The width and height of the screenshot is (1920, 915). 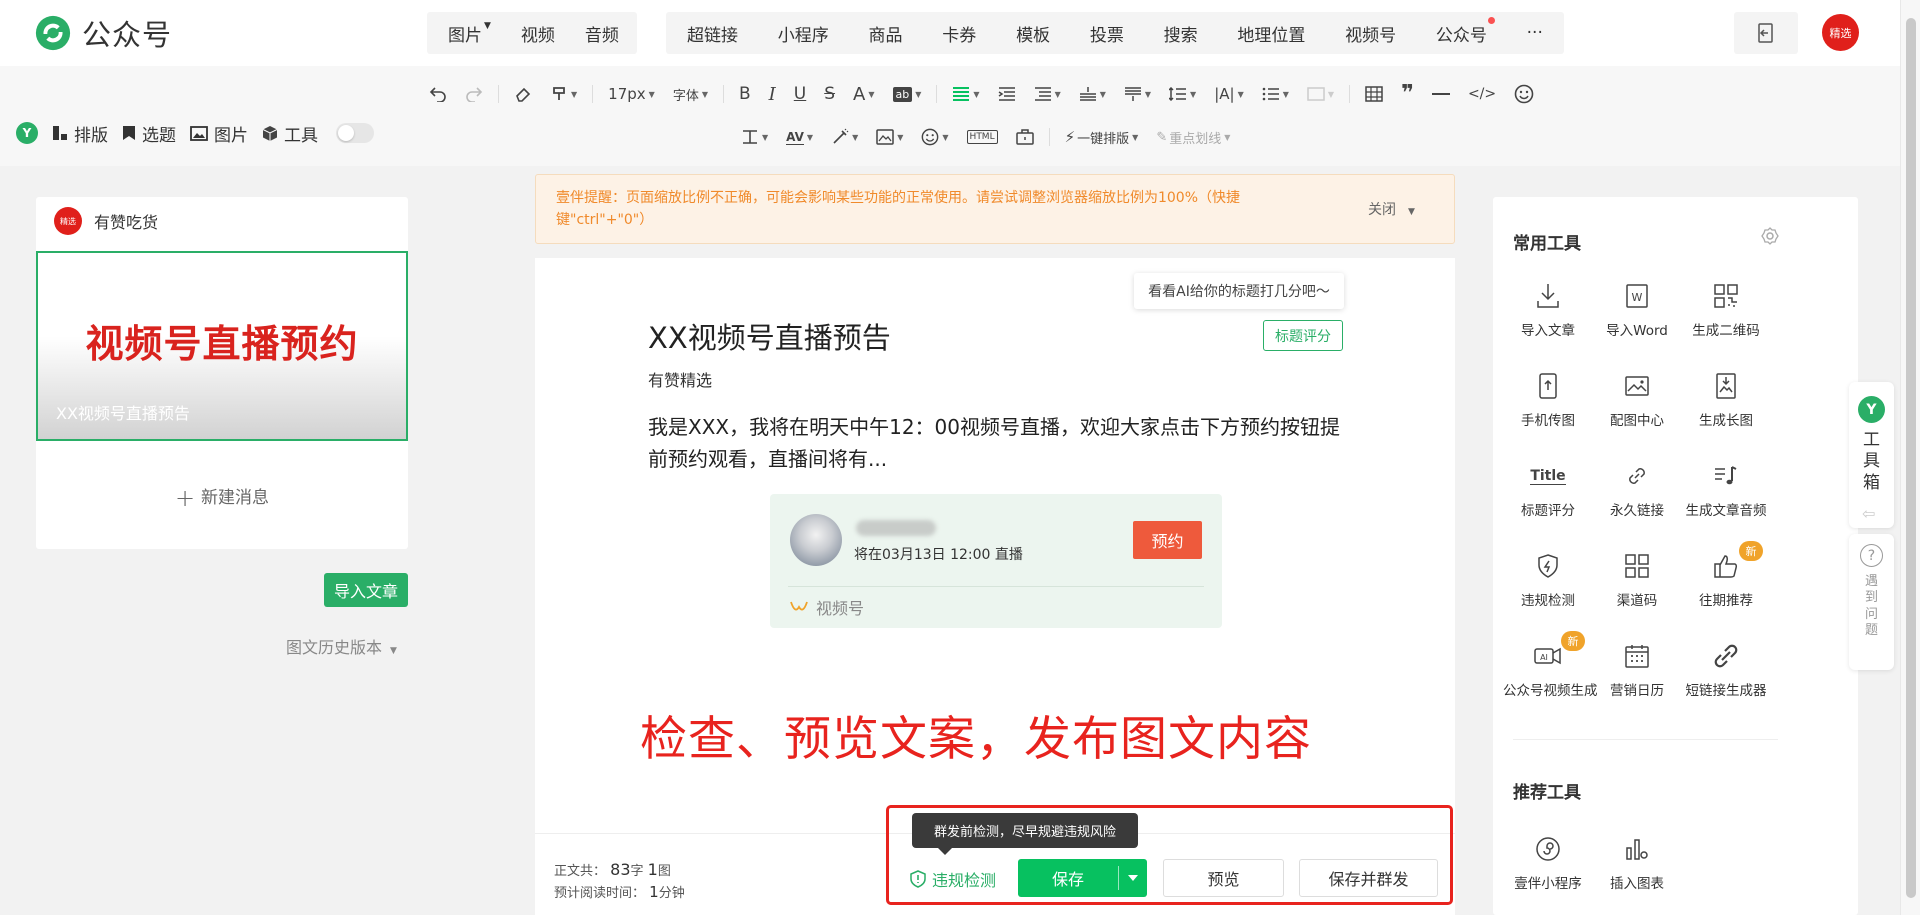 What do you see at coordinates (886, 33) in the screenshot?
I see `nav-item-insert-2: 商品` at bounding box center [886, 33].